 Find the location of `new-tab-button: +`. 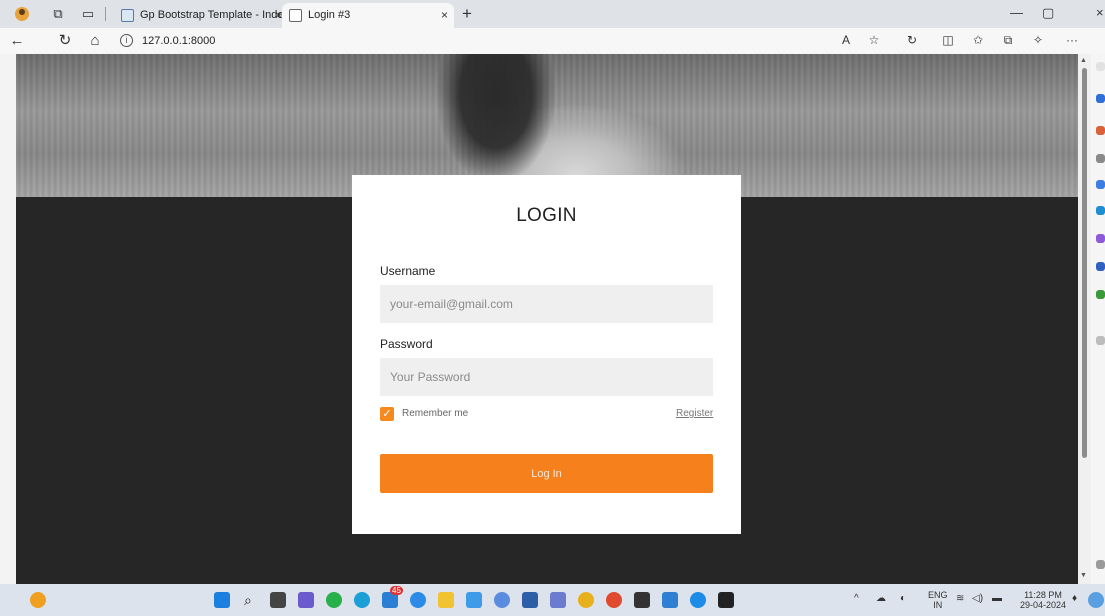

new-tab-button: + is located at coordinates (467, 14).